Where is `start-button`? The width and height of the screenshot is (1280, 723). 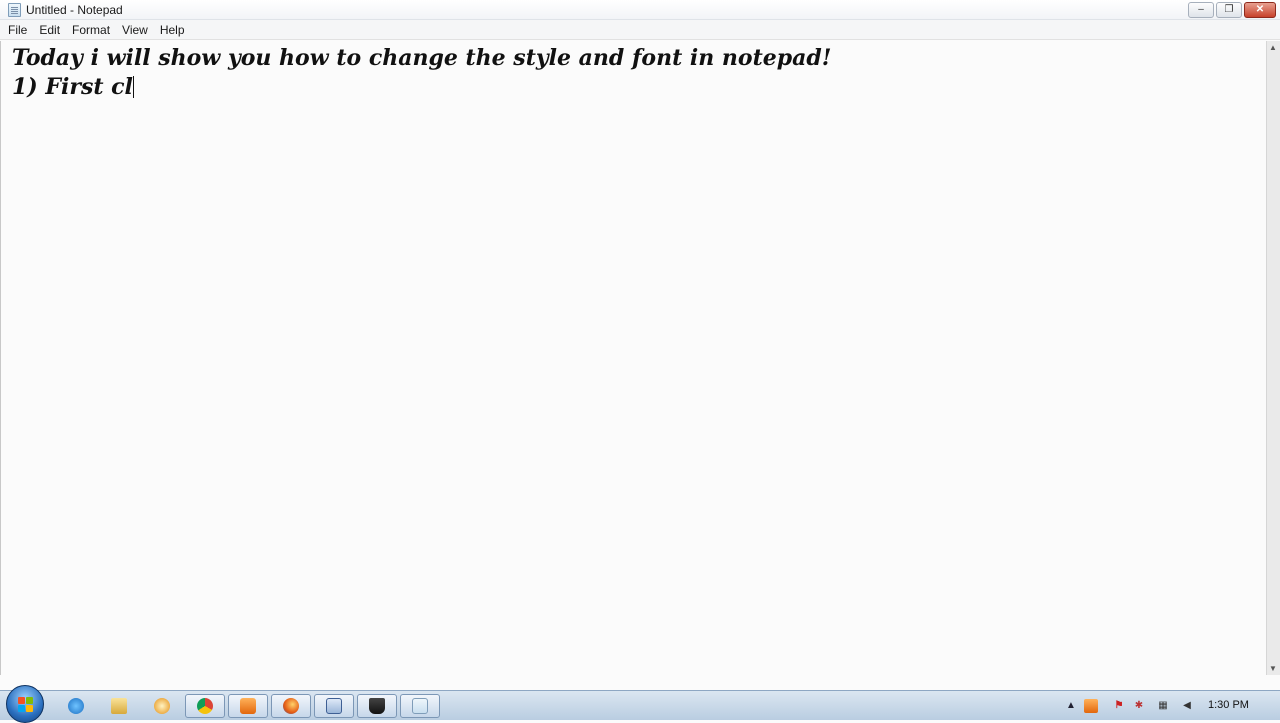 start-button is located at coordinates (25, 704).